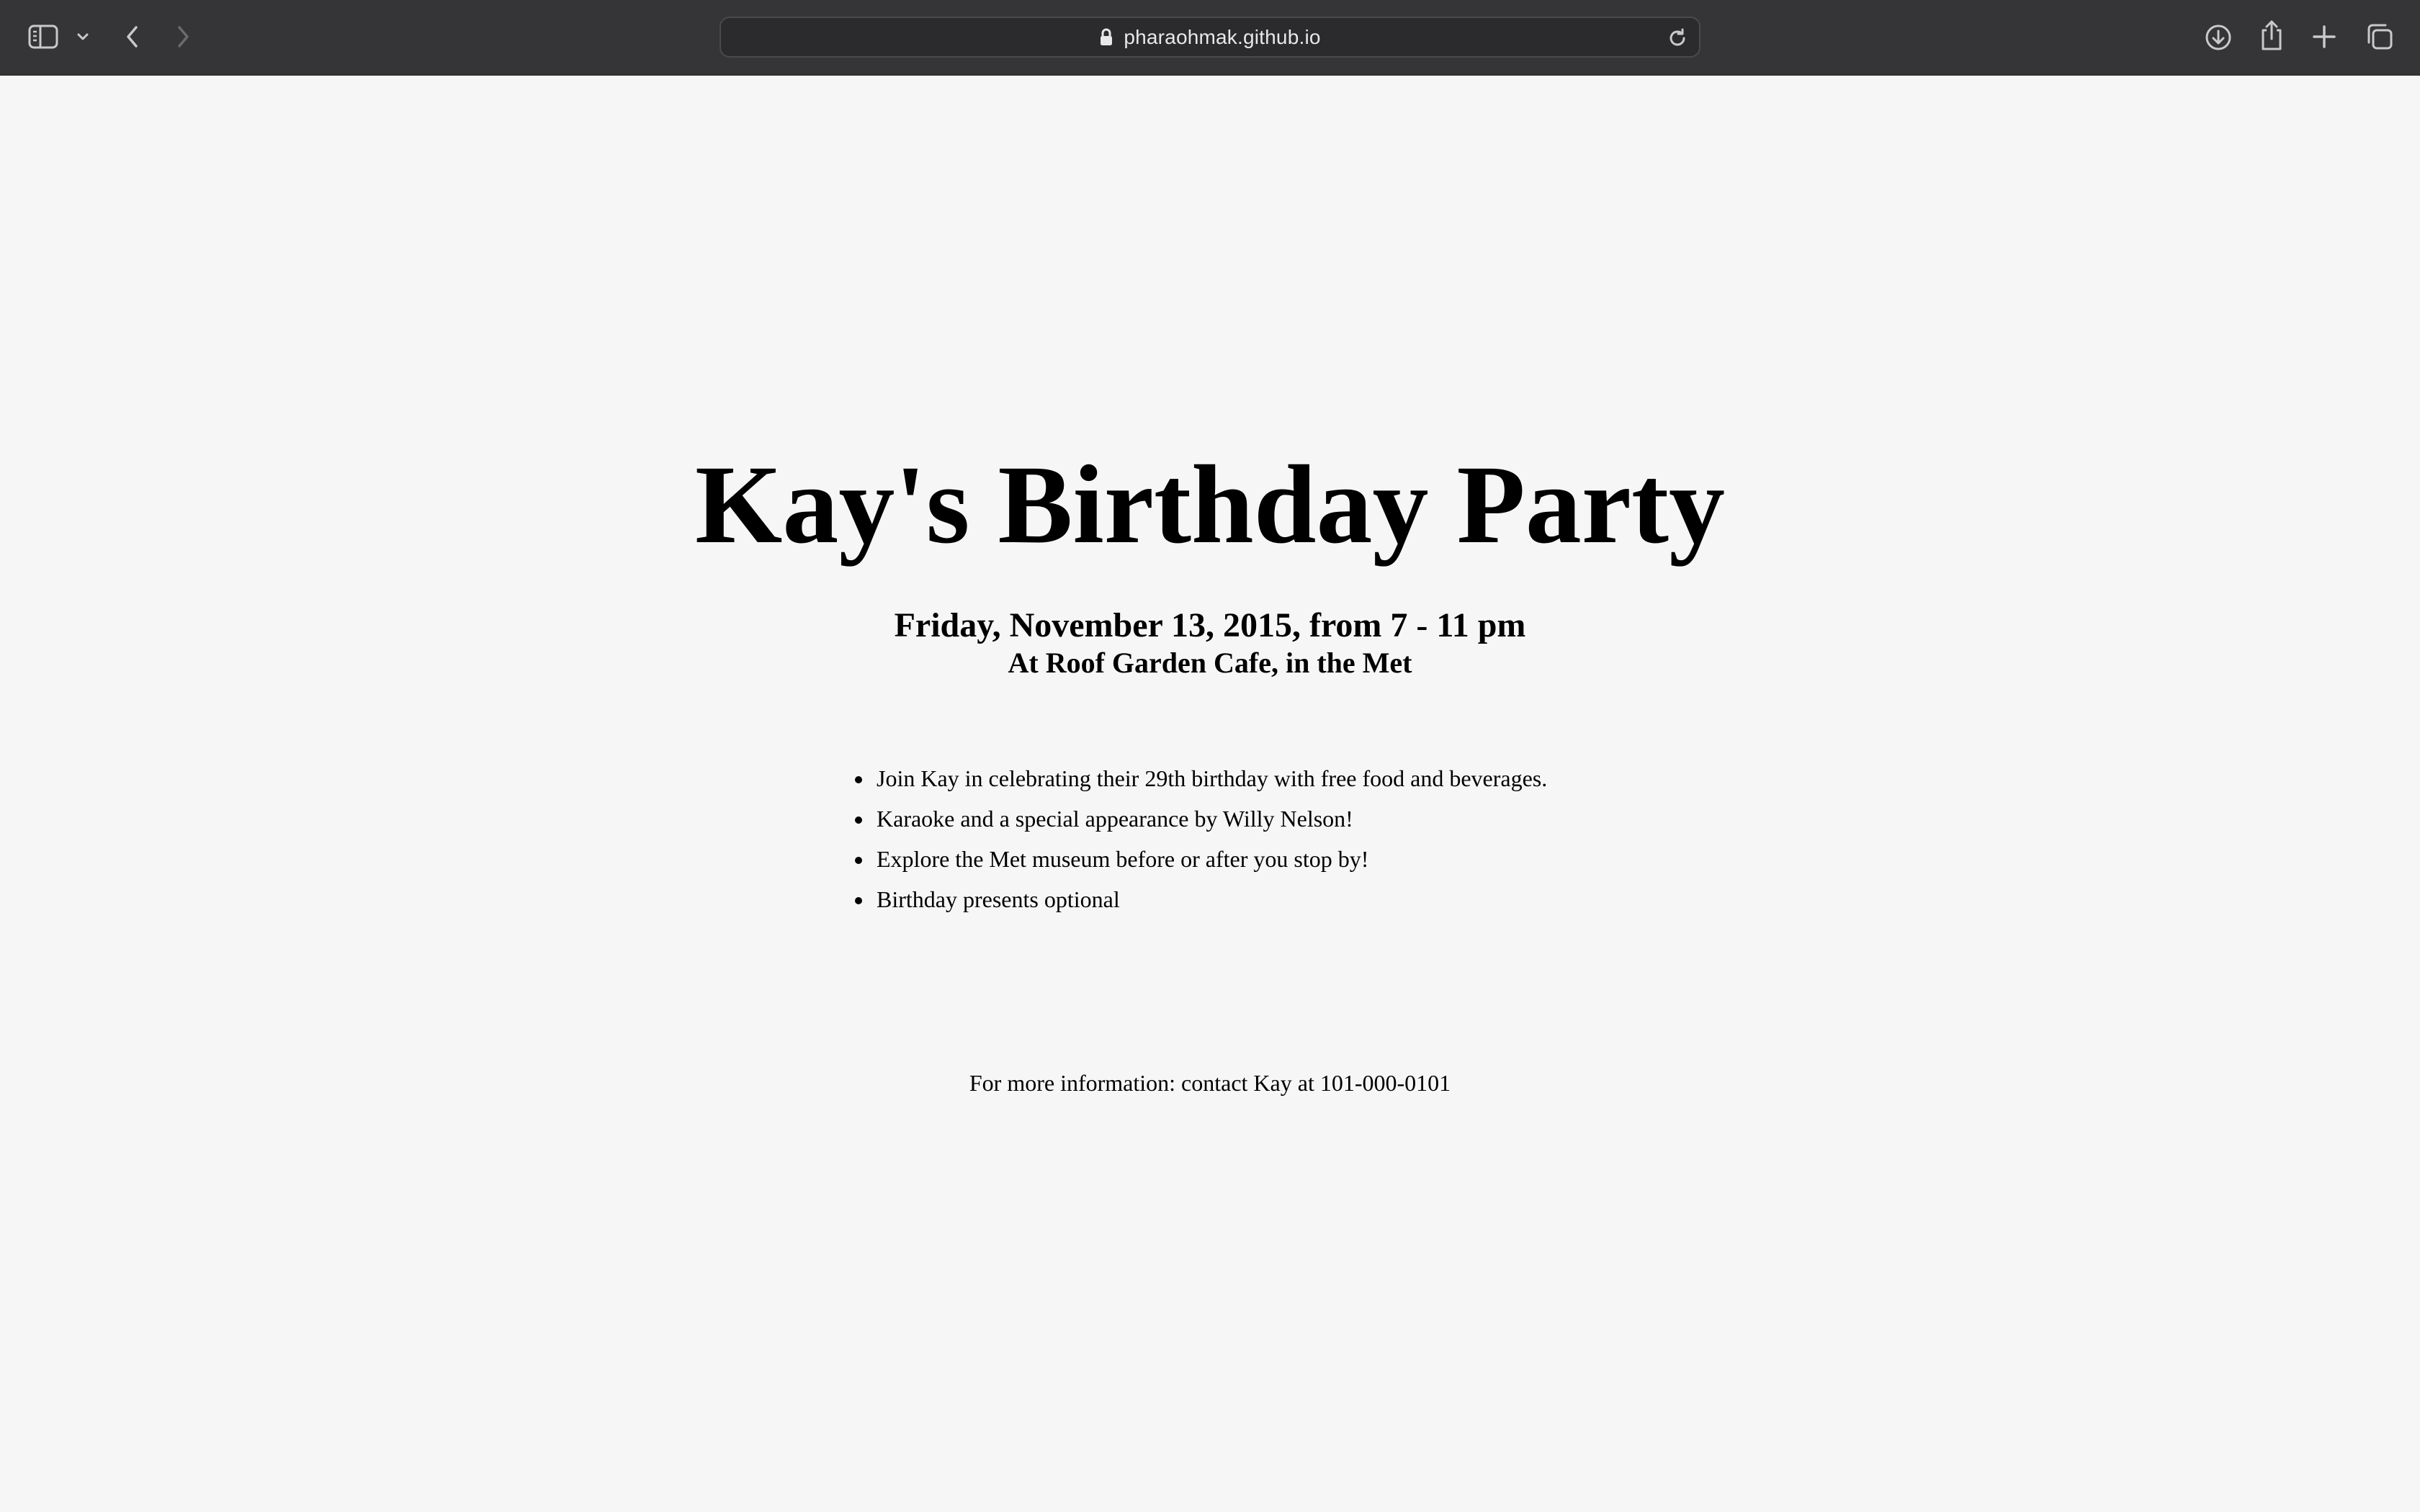 Image resolution: width=2420 pixels, height=1512 pixels. I want to click on page-title: Kay's Birthday Party, so click(1210, 504).